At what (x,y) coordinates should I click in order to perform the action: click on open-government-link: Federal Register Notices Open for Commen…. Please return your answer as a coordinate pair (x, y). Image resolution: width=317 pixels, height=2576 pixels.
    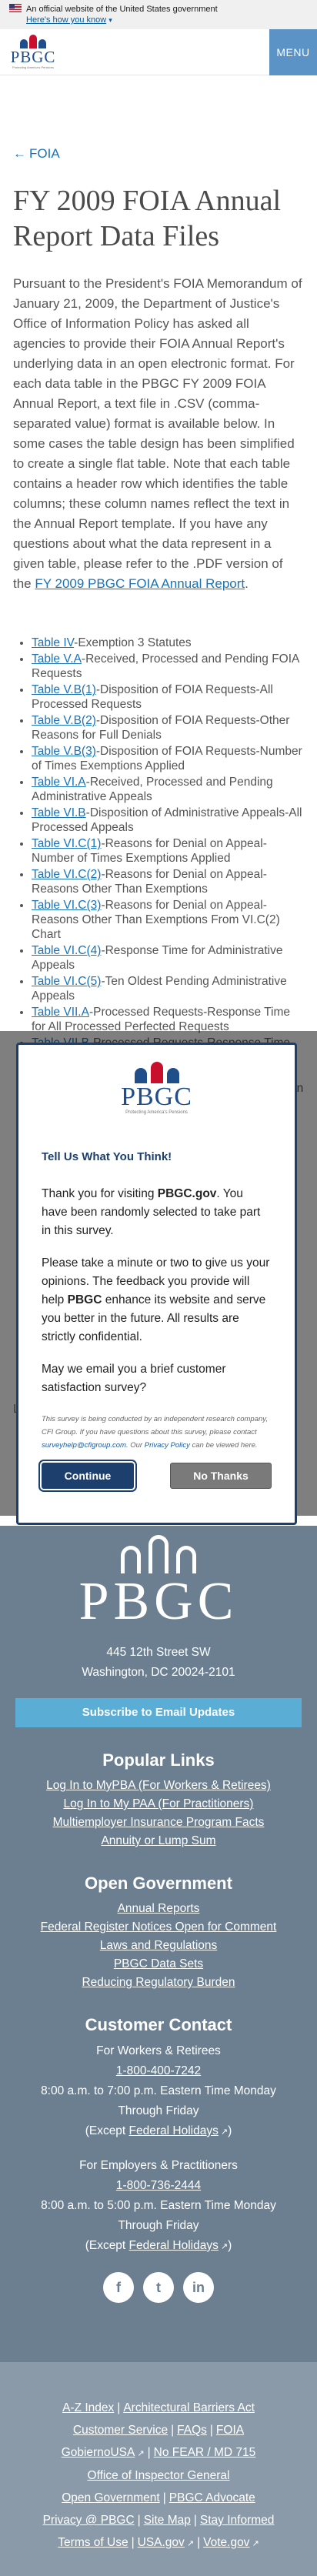
    Looking at the image, I should click on (158, 1927).